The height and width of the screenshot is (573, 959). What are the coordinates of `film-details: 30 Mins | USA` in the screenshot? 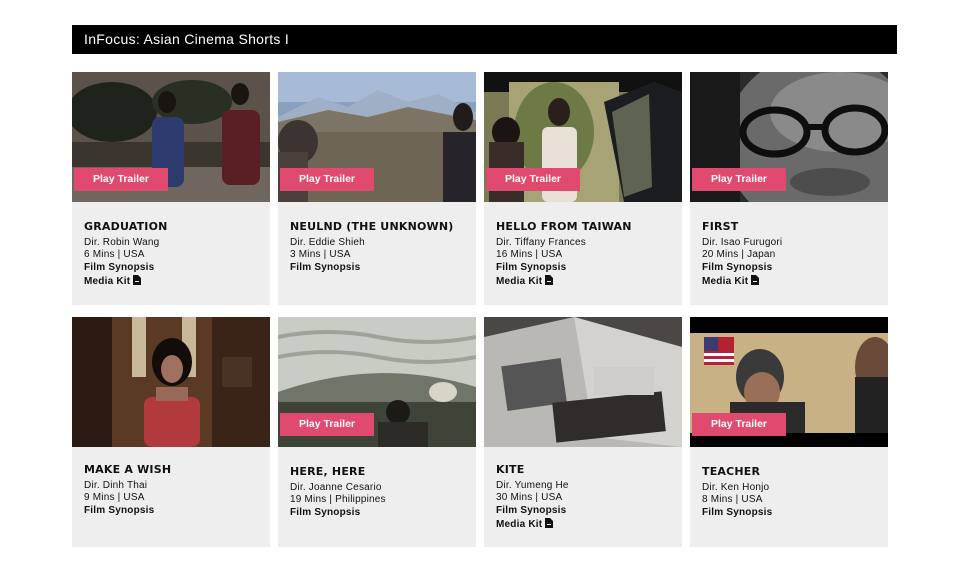 It's located at (529, 497).